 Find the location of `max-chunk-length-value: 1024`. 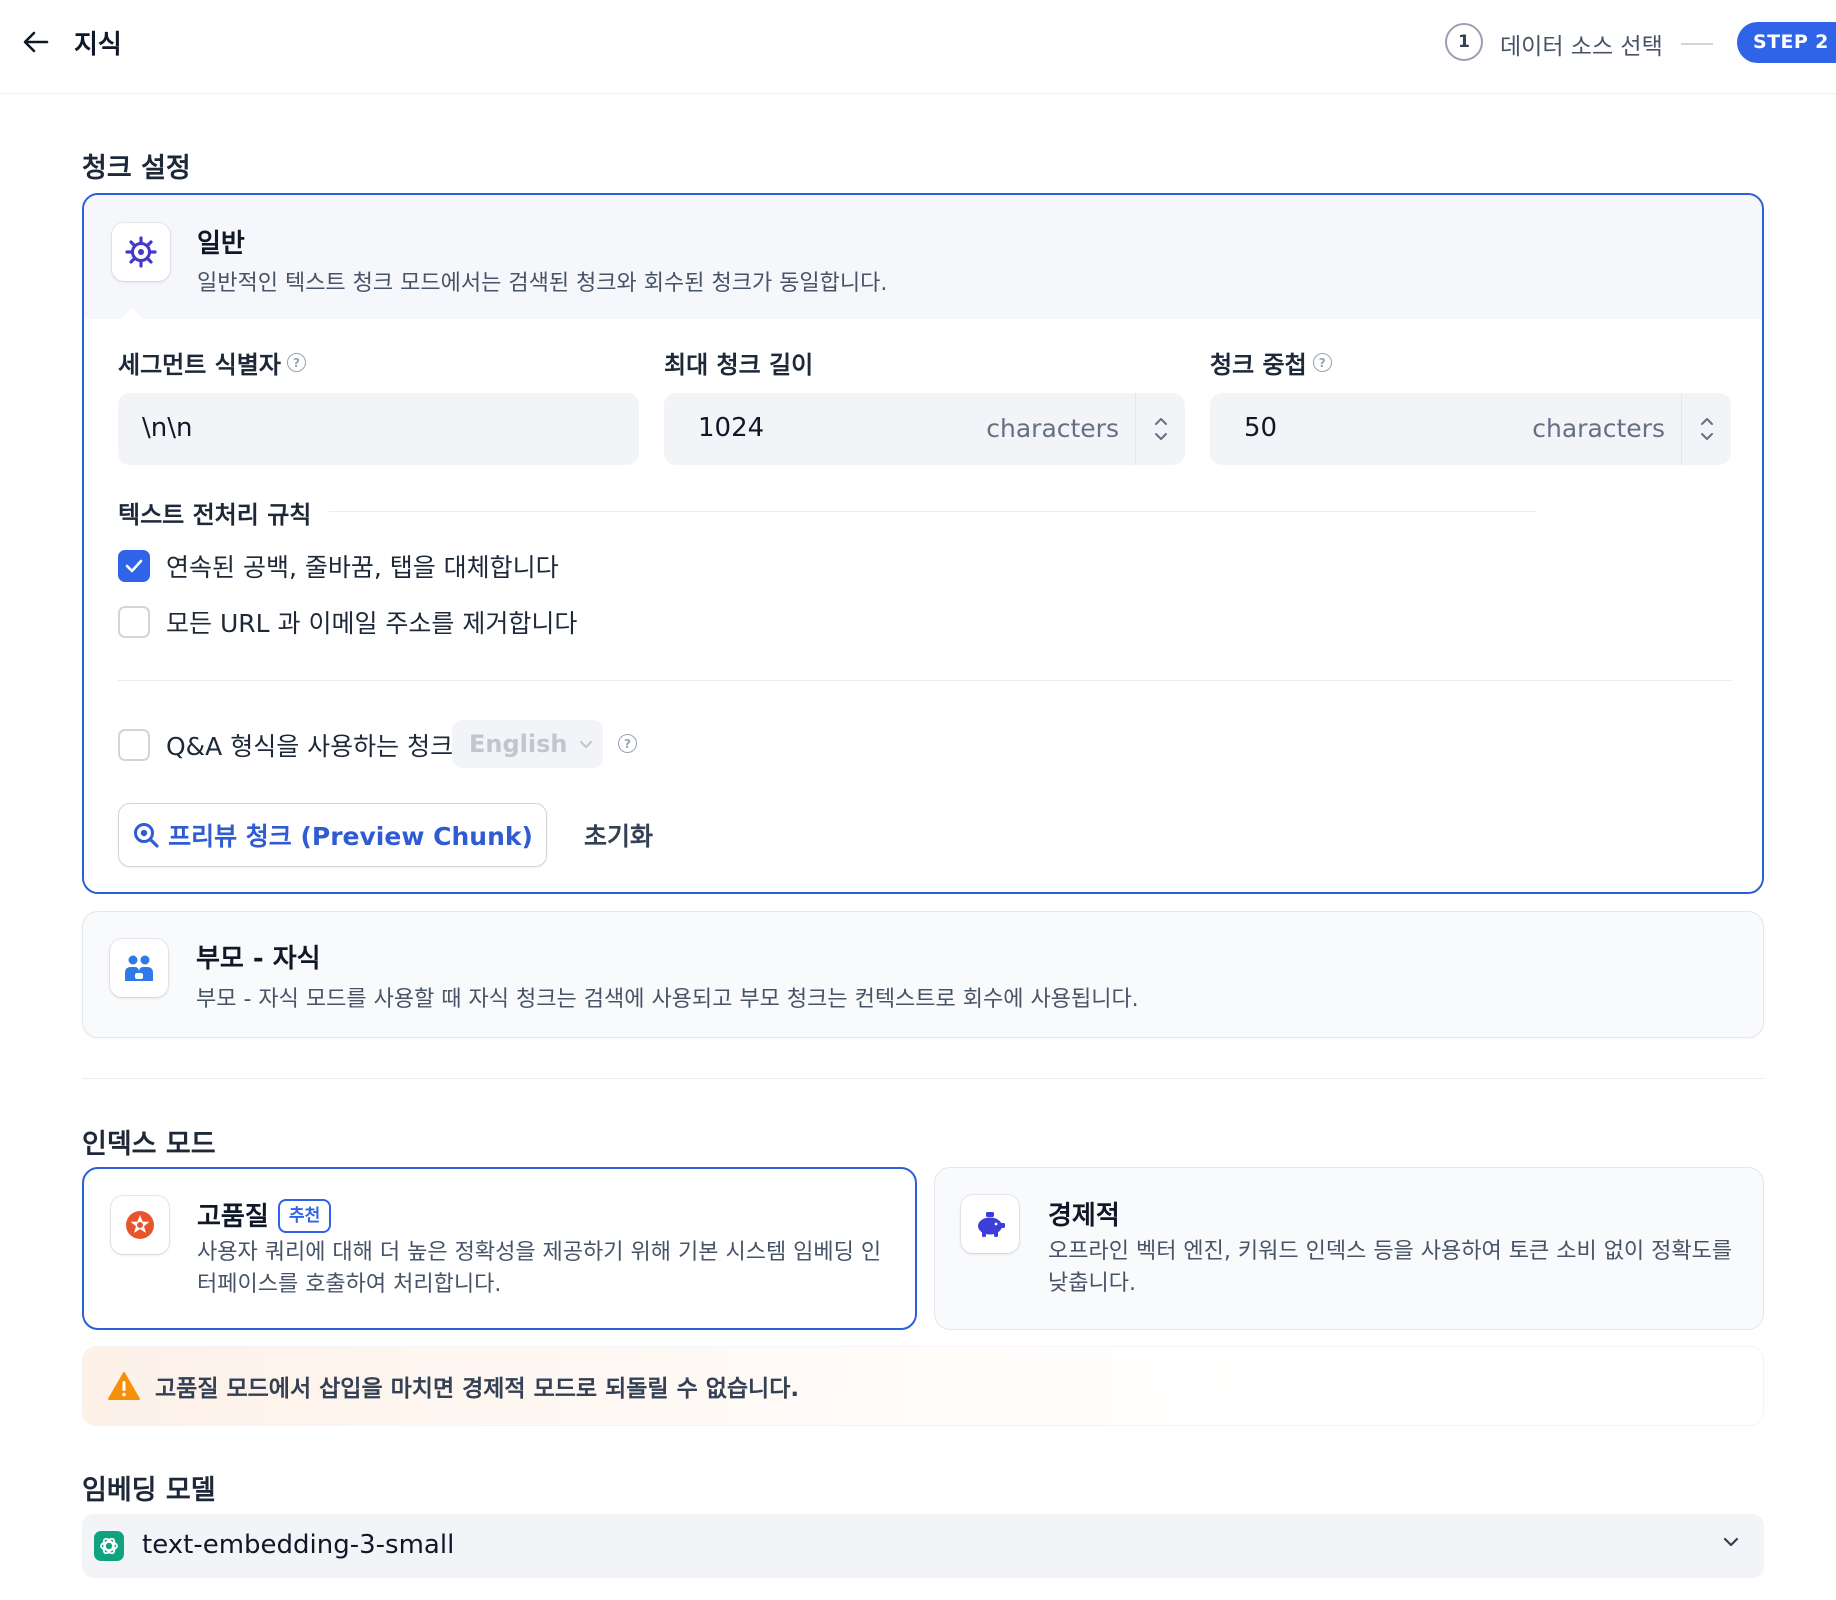

max-chunk-length-value: 1024 is located at coordinates (731, 428).